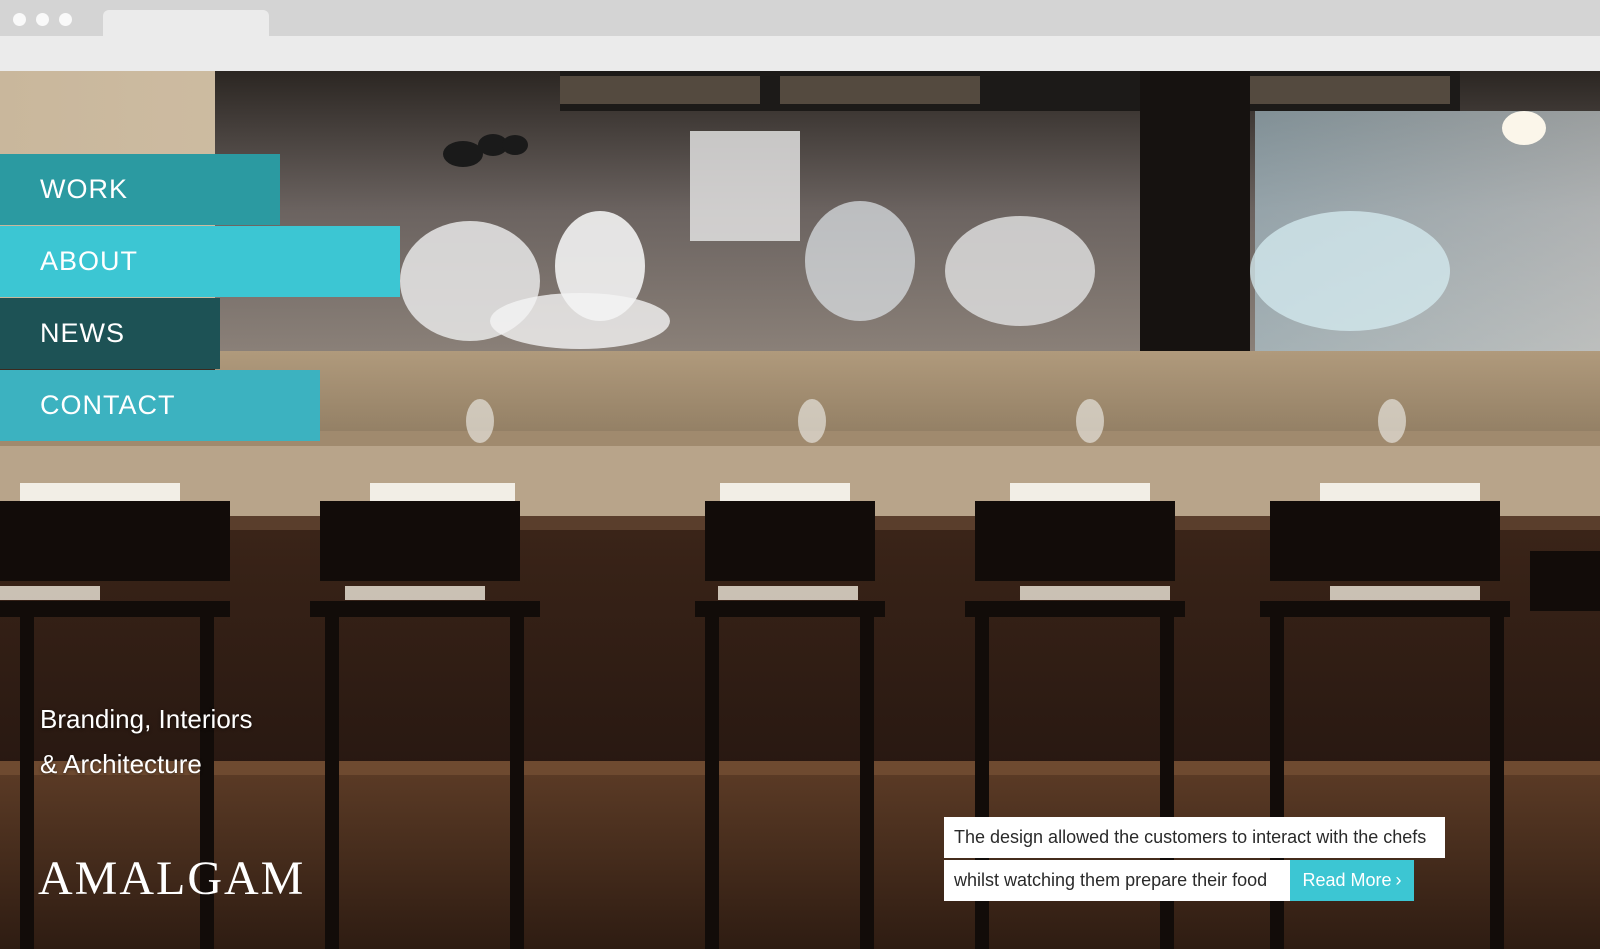  I want to click on tagline: Branding, Interiors & Architecture, so click(146, 742).